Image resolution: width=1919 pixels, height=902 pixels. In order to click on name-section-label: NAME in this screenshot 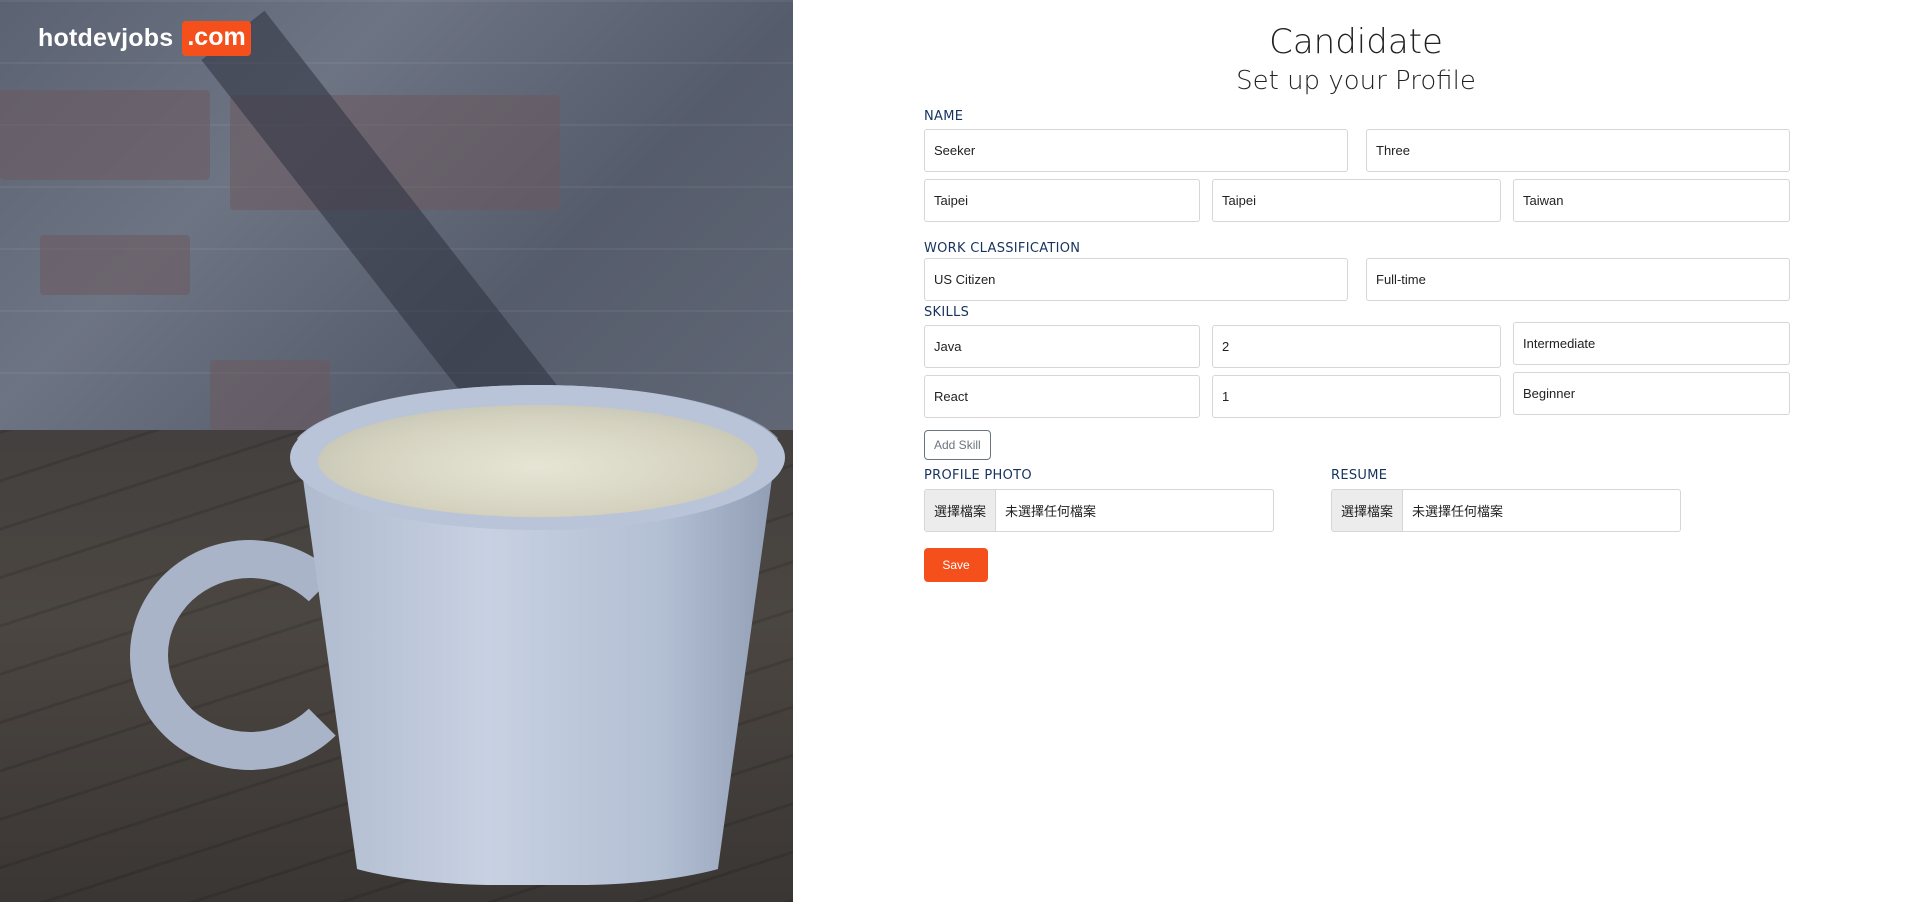, I will do `click(944, 116)`.